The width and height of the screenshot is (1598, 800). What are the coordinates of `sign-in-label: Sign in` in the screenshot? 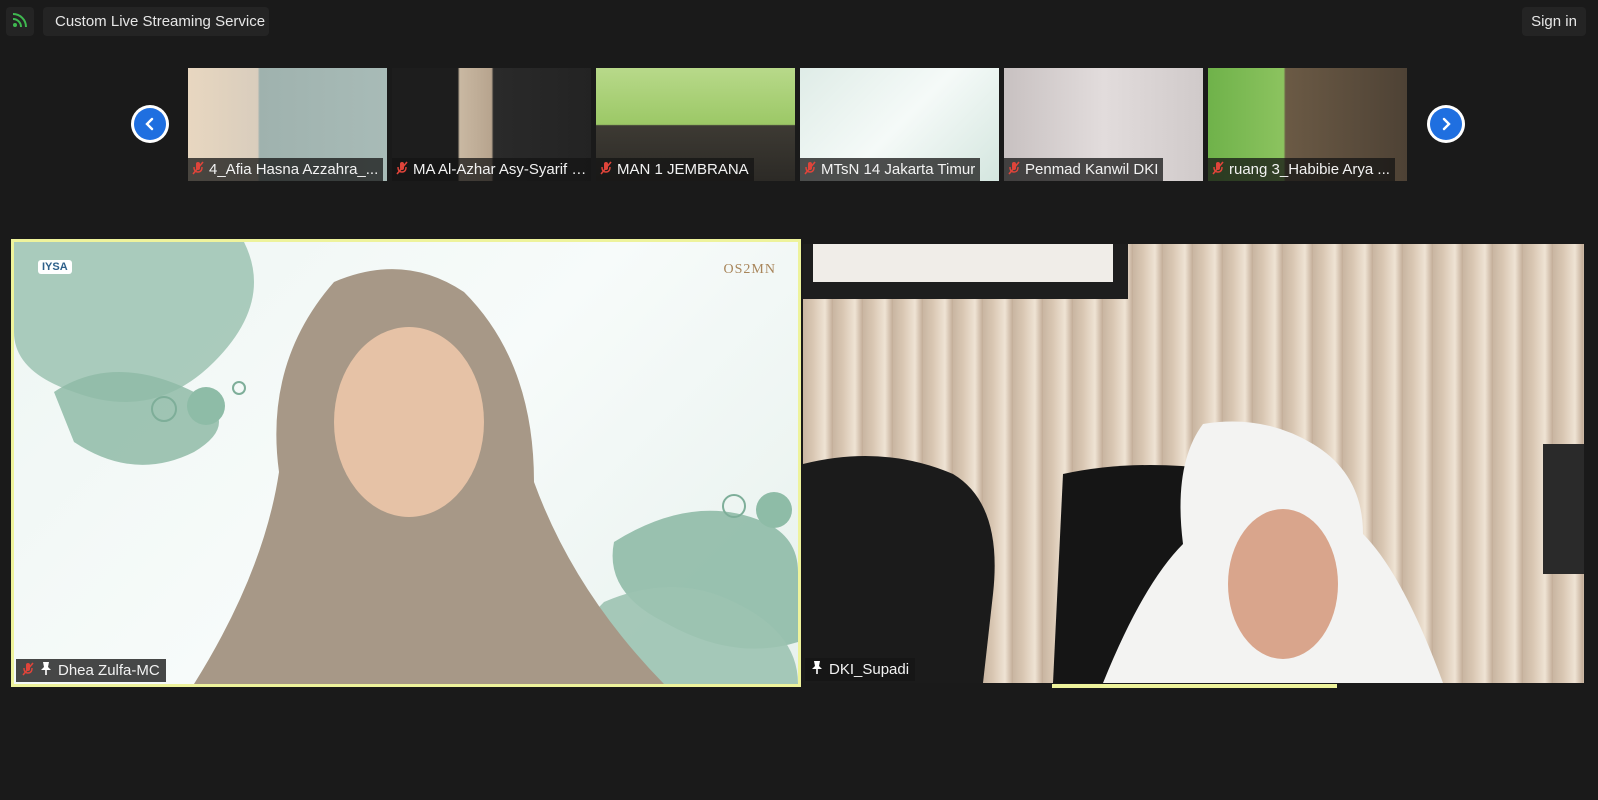 It's located at (1554, 21).